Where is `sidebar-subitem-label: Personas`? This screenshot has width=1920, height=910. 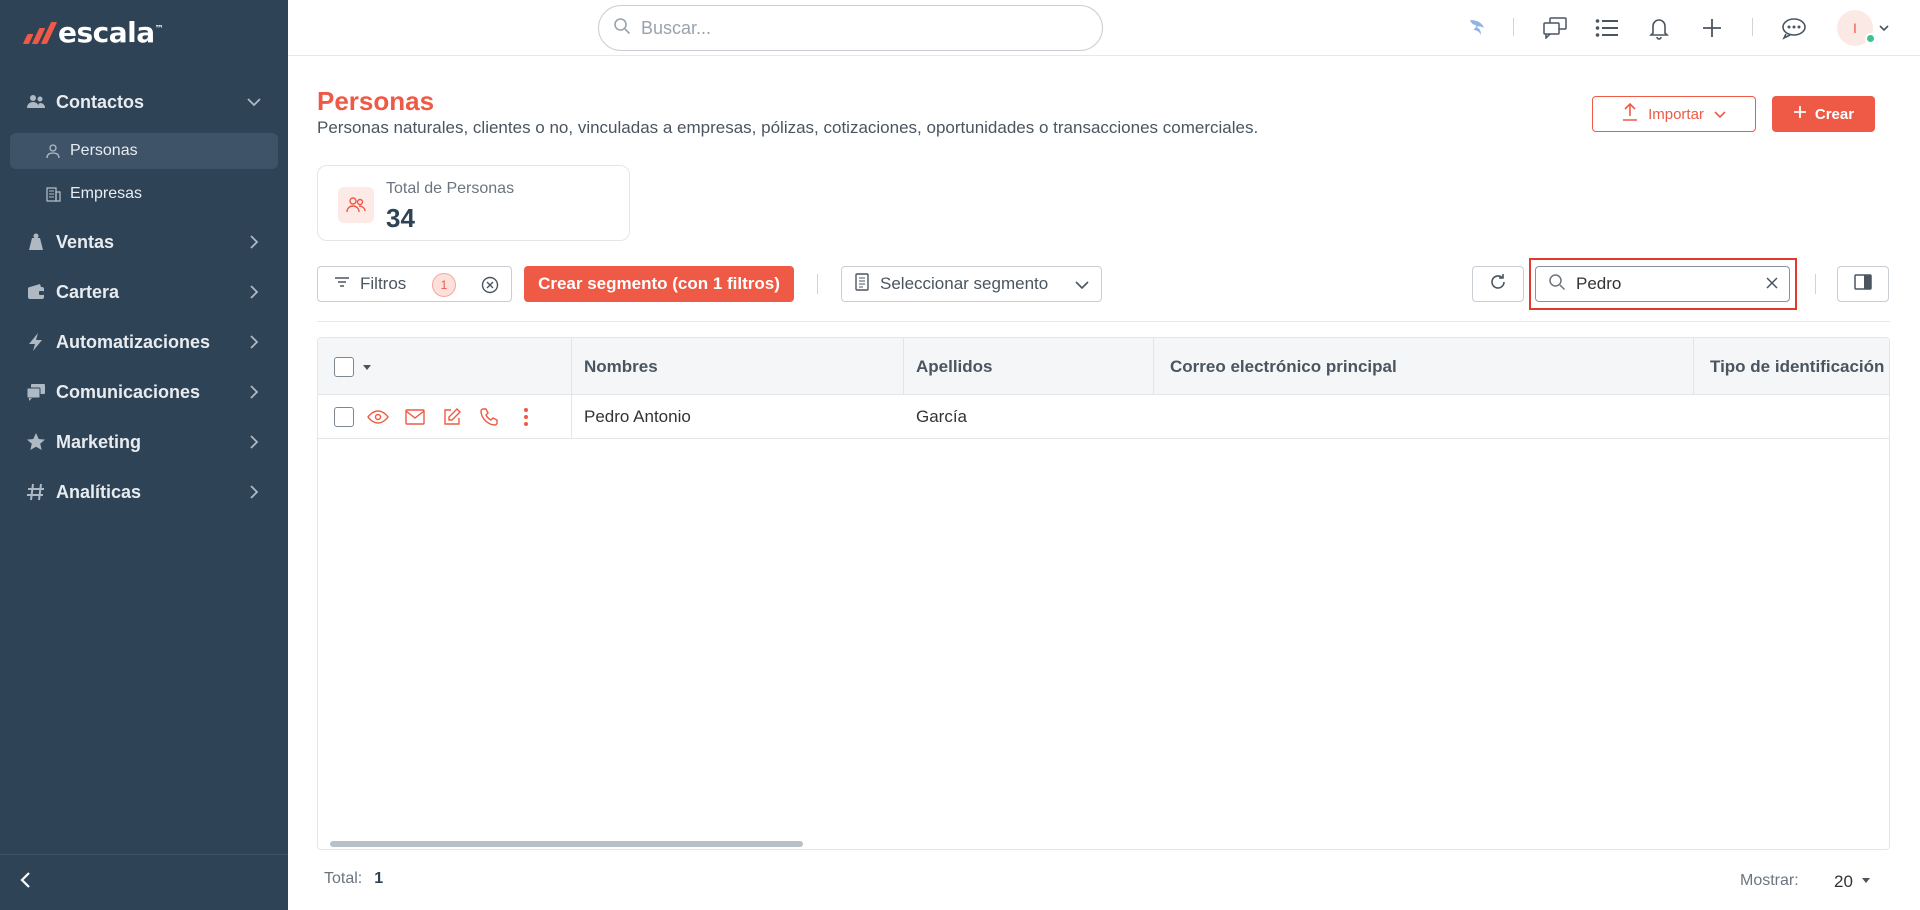
sidebar-subitem-label: Personas is located at coordinates (104, 150).